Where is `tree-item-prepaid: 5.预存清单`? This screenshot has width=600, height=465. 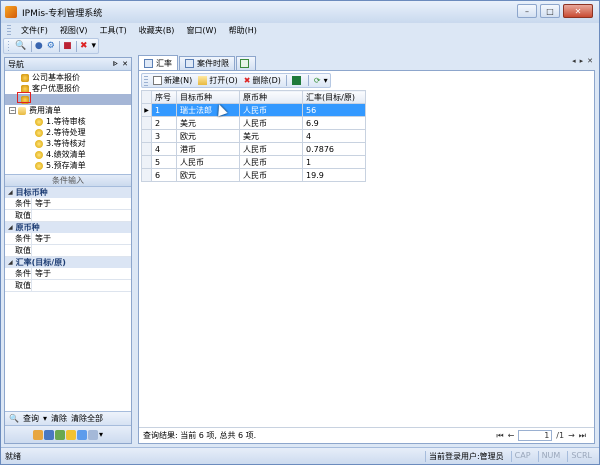 tree-item-prepaid: 5.预存清单 is located at coordinates (68, 165).